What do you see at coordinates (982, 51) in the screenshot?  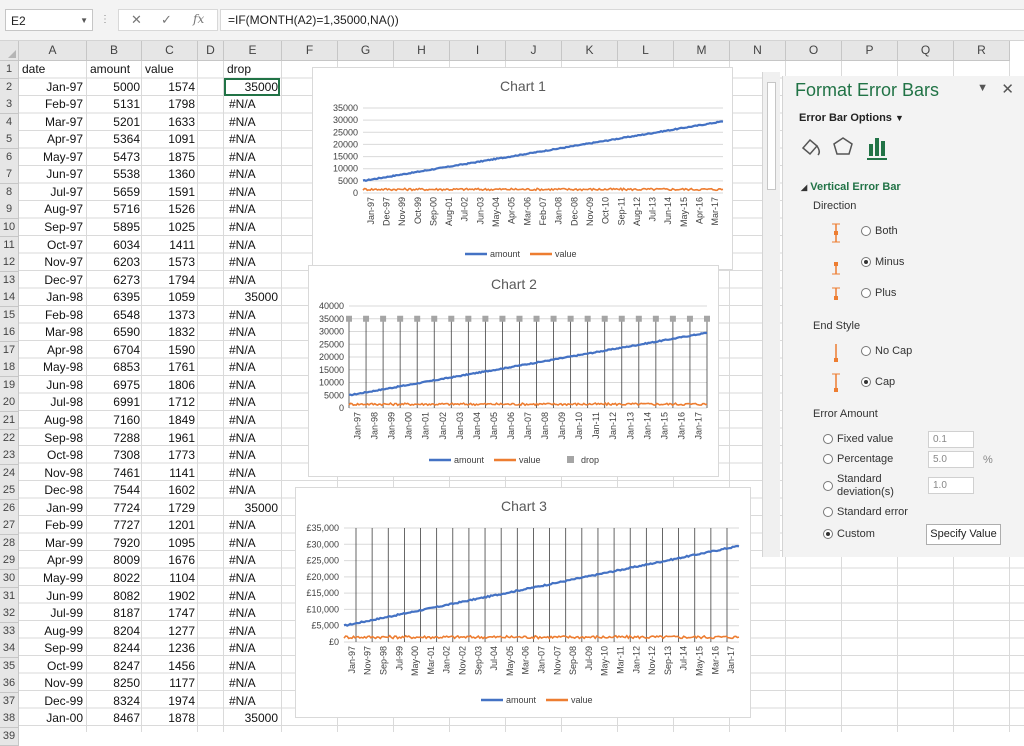 I see `column-header-r: R` at bounding box center [982, 51].